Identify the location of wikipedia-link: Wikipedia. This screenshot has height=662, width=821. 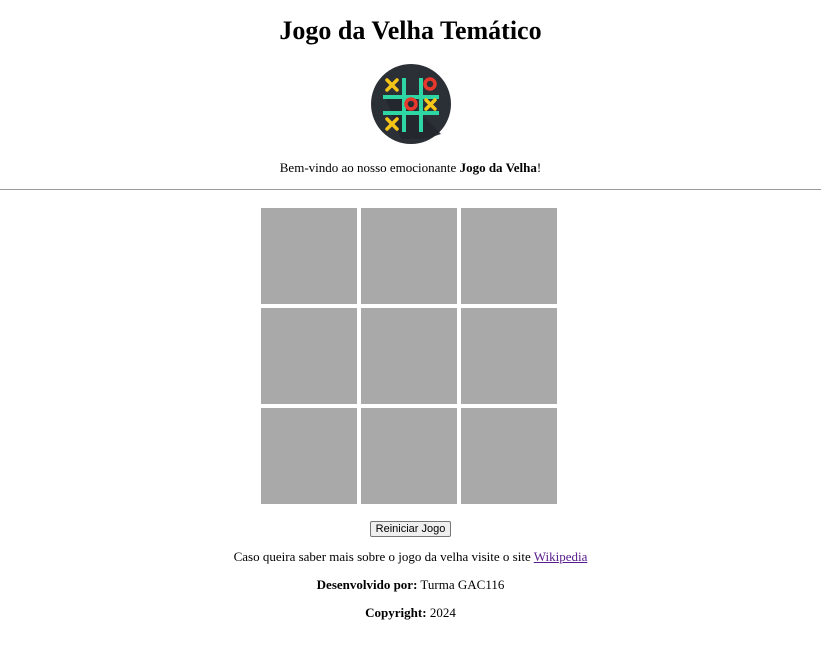
(561, 556).